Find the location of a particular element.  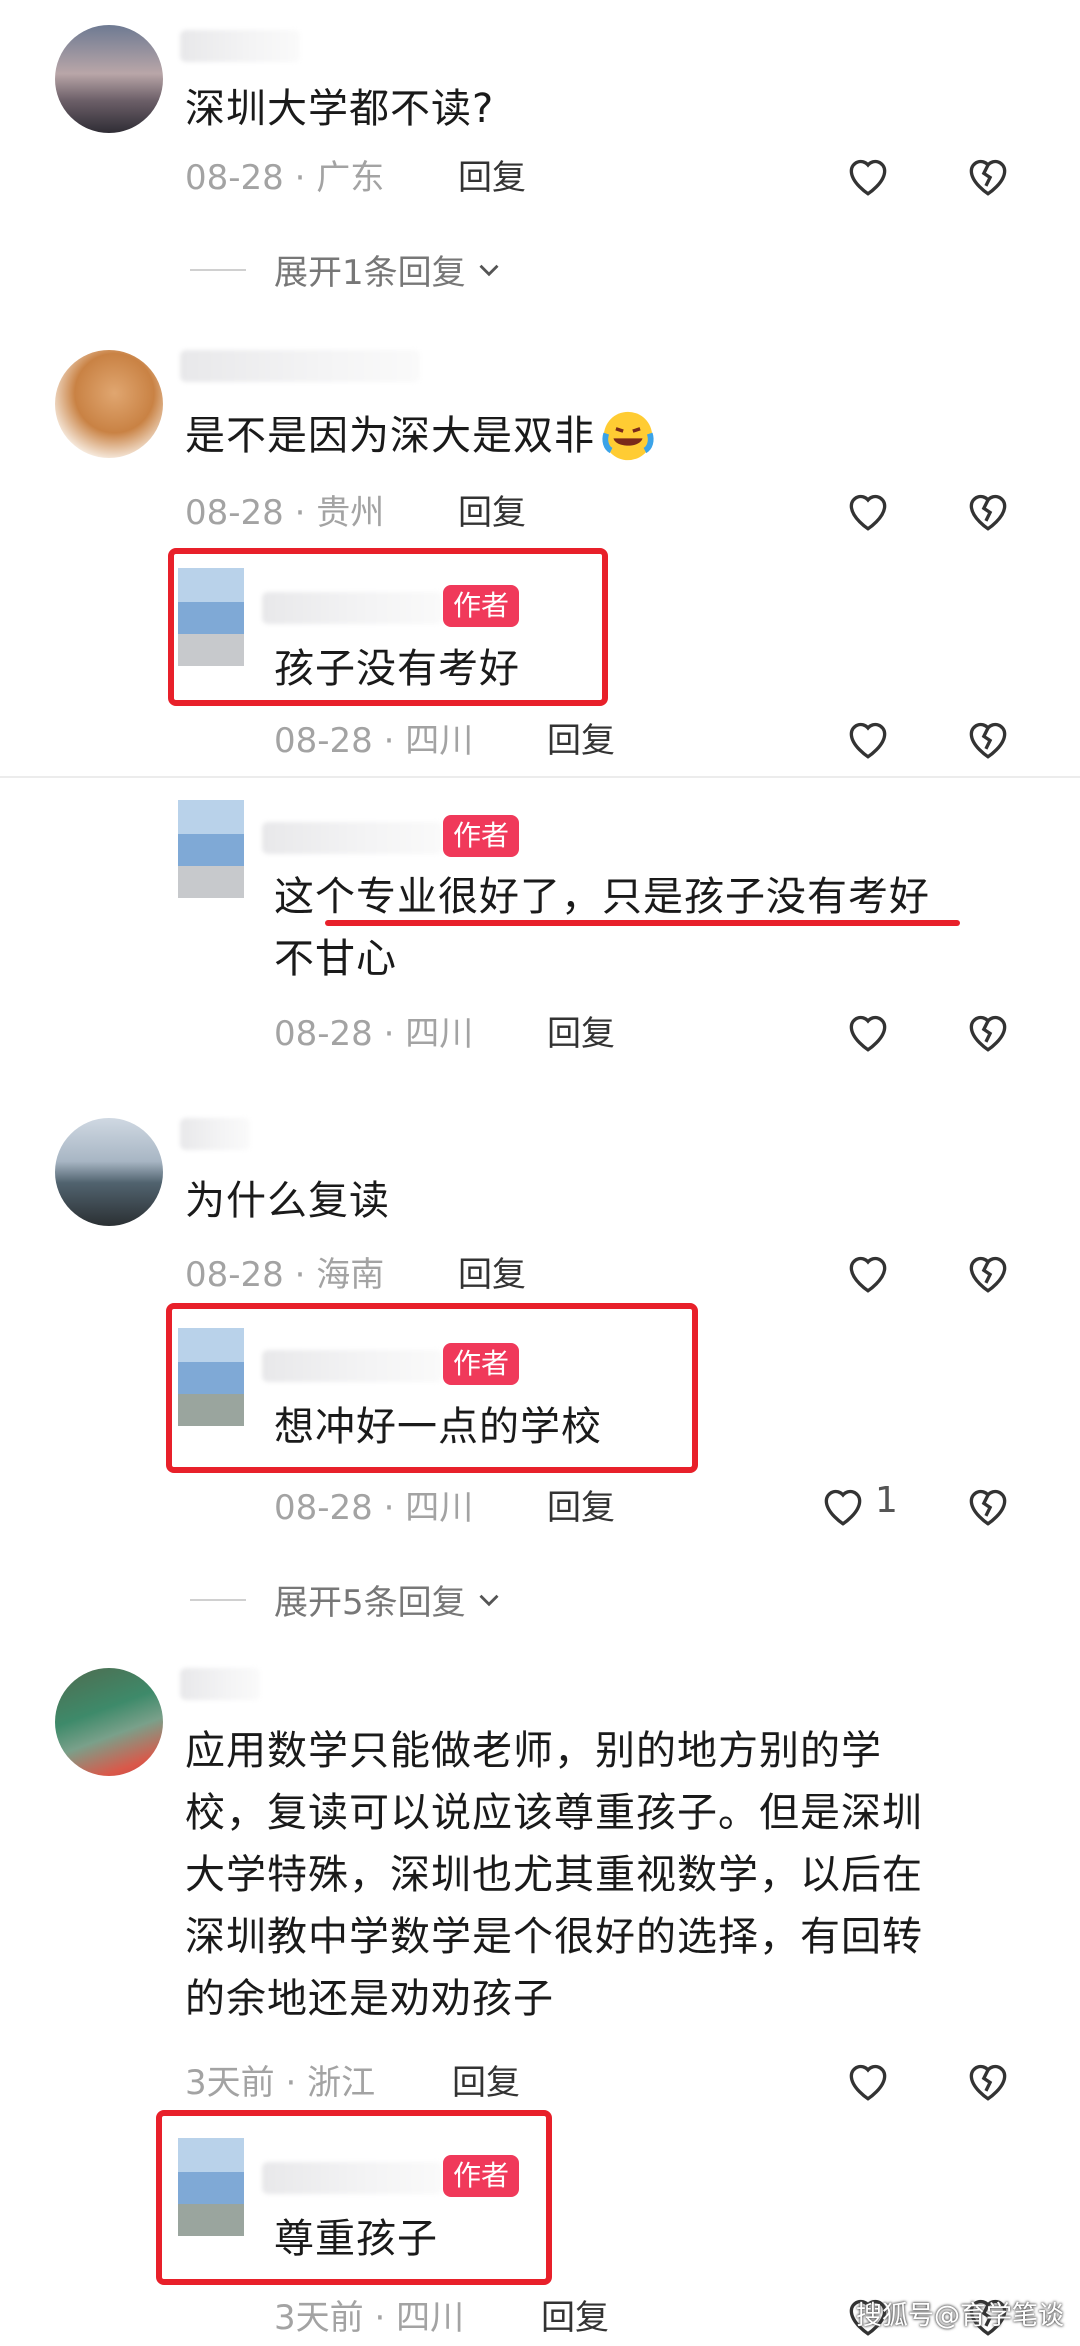

comment-text: 为什么复读 is located at coordinates (287, 1201).